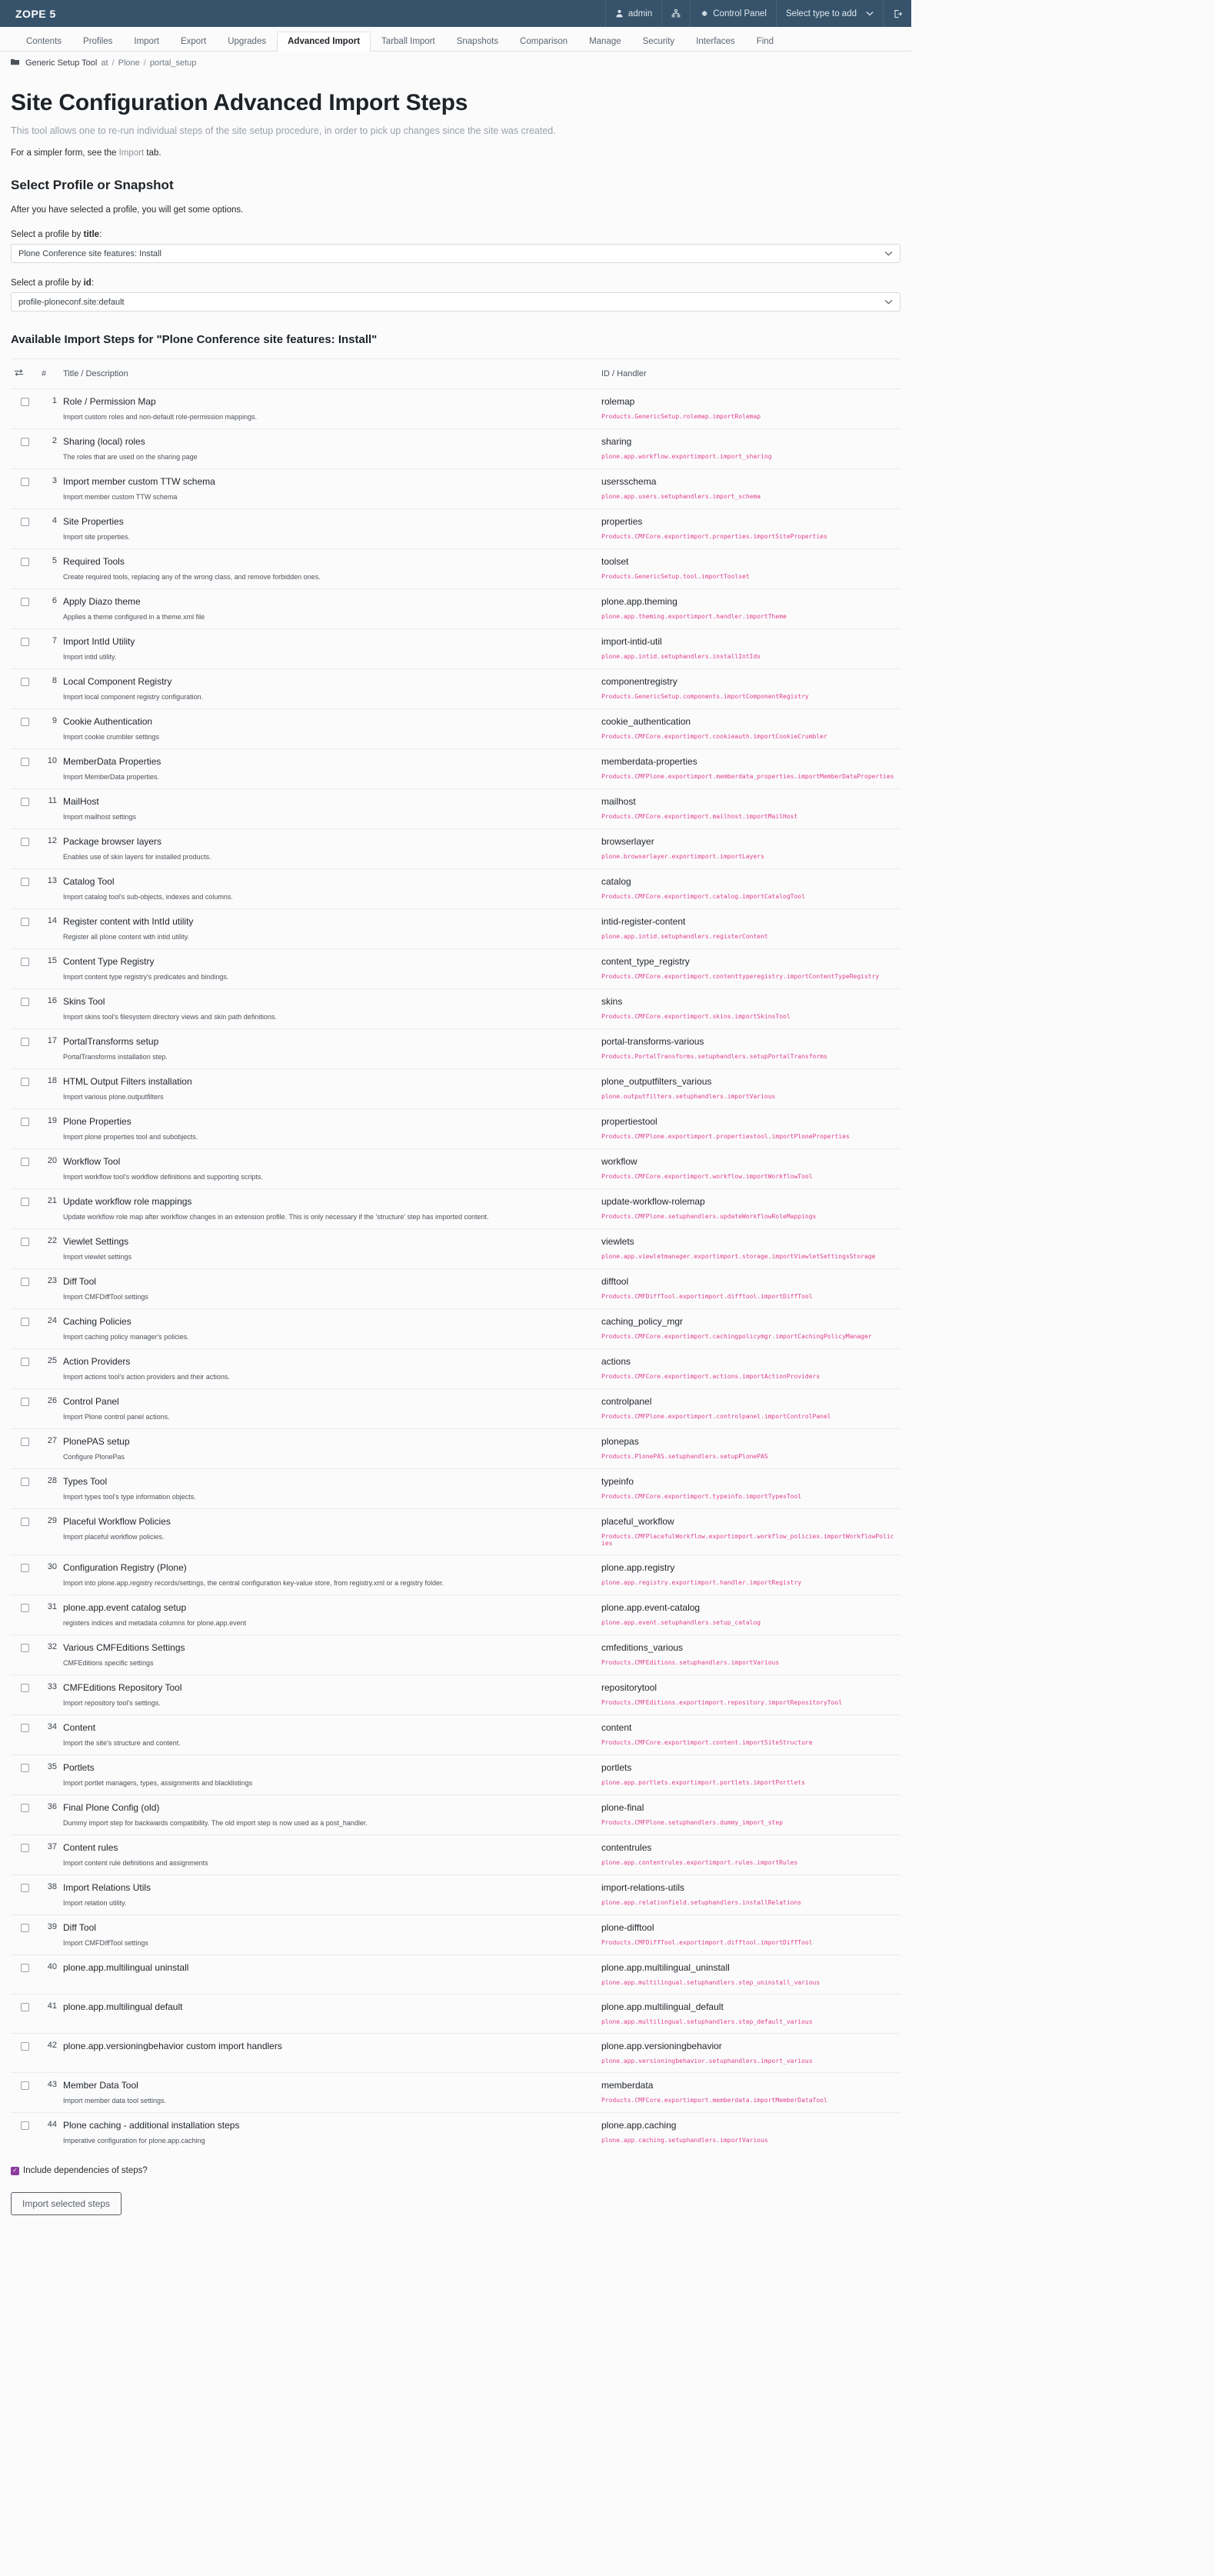  What do you see at coordinates (146, 42) in the screenshot?
I see `tab-import: Import` at bounding box center [146, 42].